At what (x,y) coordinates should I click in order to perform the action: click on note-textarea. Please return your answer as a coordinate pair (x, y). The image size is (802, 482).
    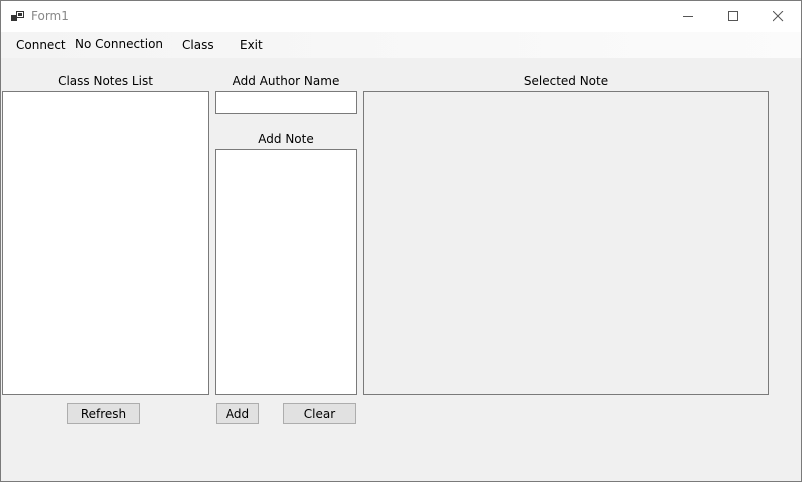
    Looking at the image, I should click on (286, 272).